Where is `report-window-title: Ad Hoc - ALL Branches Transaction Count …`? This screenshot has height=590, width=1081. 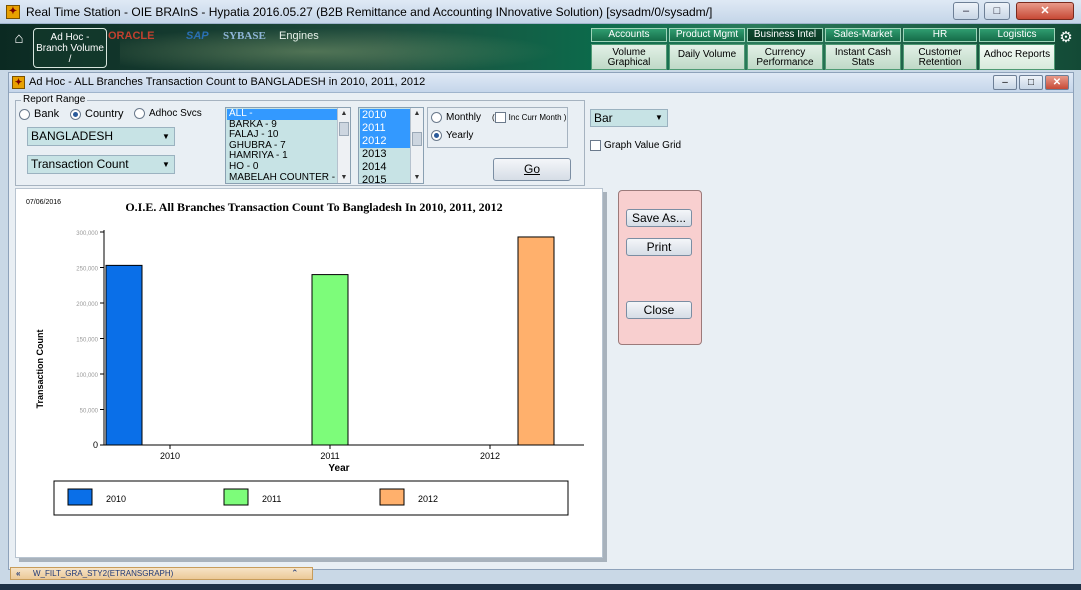 report-window-title: Ad Hoc - ALL Branches Transaction Count … is located at coordinates (227, 82).